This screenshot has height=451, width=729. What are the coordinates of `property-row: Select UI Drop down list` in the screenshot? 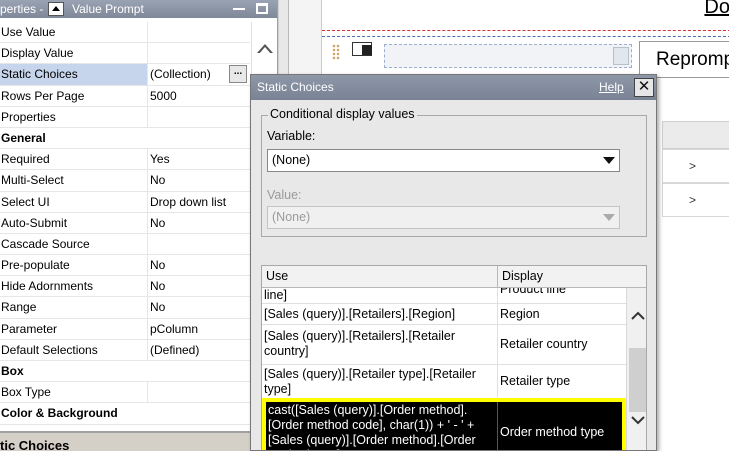 It's located at (125, 202).